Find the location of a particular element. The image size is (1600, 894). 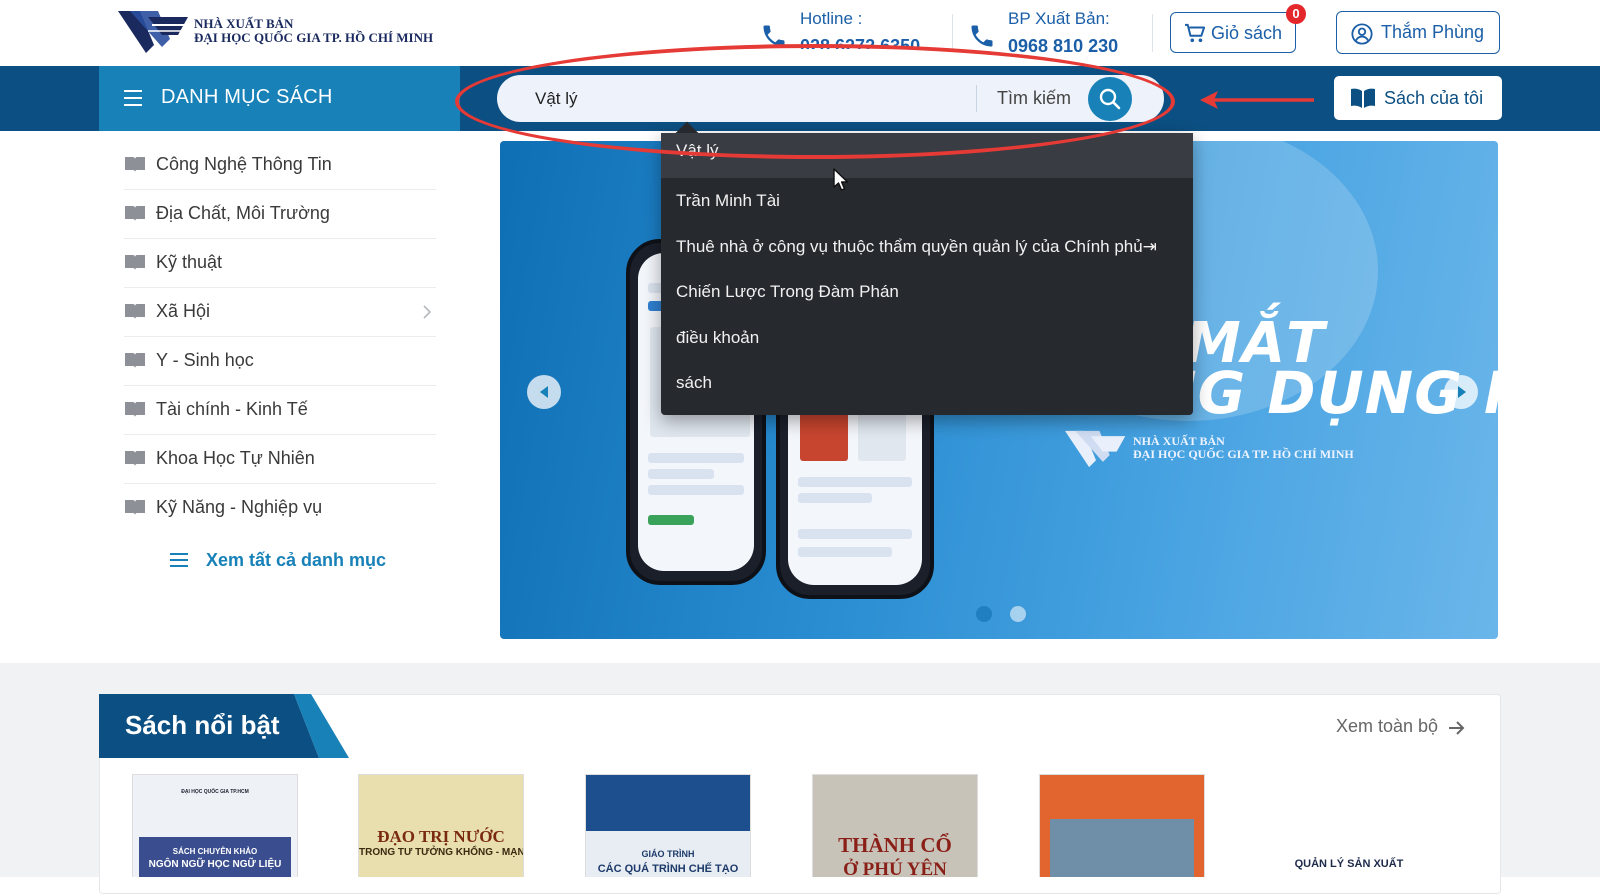

sidebar-item-label: Kỹ Năng - Nghiệp vụ is located at coordinates (239, 507).